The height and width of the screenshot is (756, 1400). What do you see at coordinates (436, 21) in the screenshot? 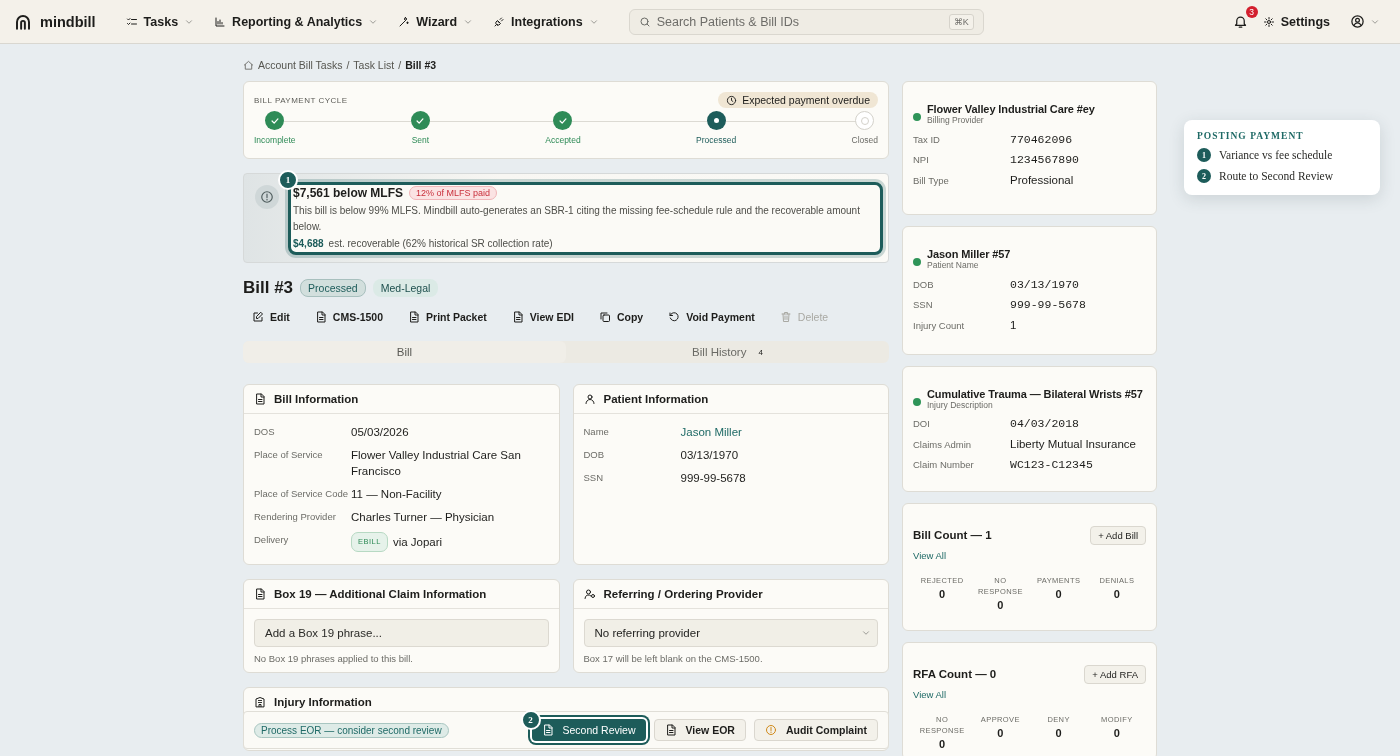
I see `nav-menu: Wizard` at bounding box center [436, 21].